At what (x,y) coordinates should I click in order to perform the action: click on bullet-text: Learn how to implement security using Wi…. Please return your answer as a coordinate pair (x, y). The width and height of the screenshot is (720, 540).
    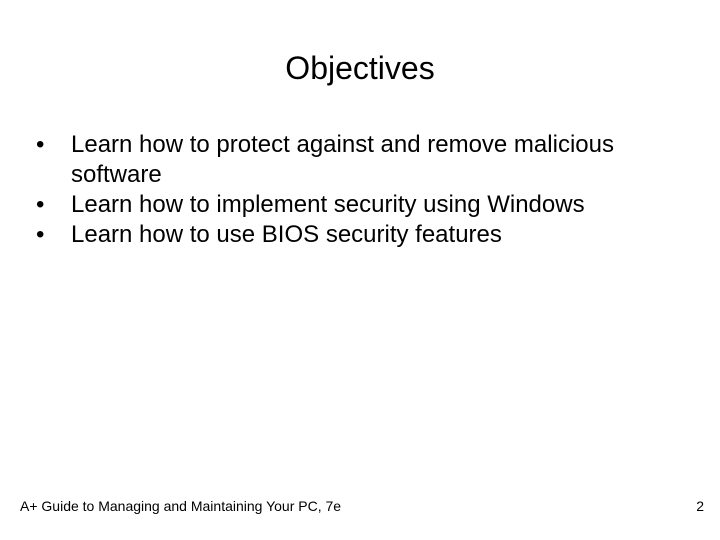
    Looking at the image, I should click on (328, 204).